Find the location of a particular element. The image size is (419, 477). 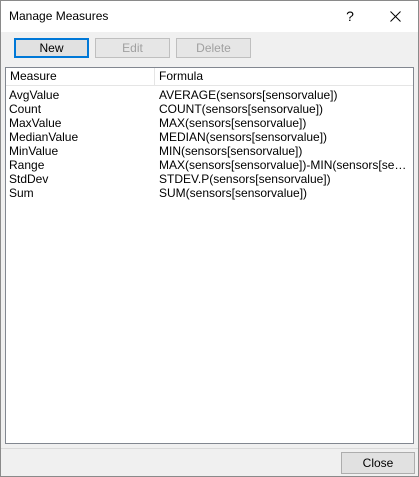

measure-cell: Range is located at coordinates (27, 165).